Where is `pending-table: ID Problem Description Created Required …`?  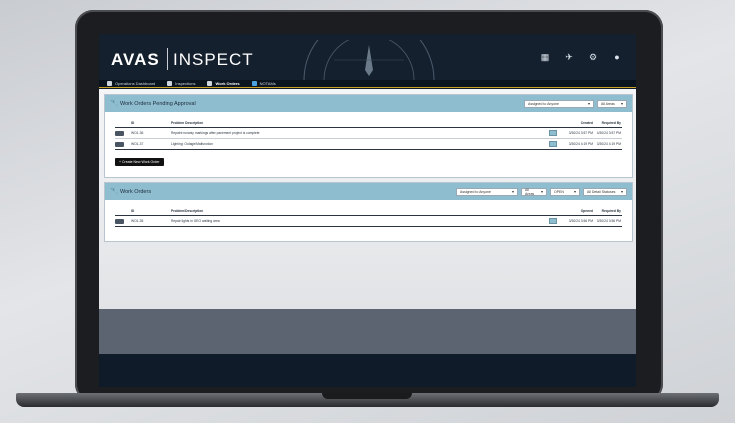
pending-table: ID Problem Description Created Required … is located at coordinates (368, 134).